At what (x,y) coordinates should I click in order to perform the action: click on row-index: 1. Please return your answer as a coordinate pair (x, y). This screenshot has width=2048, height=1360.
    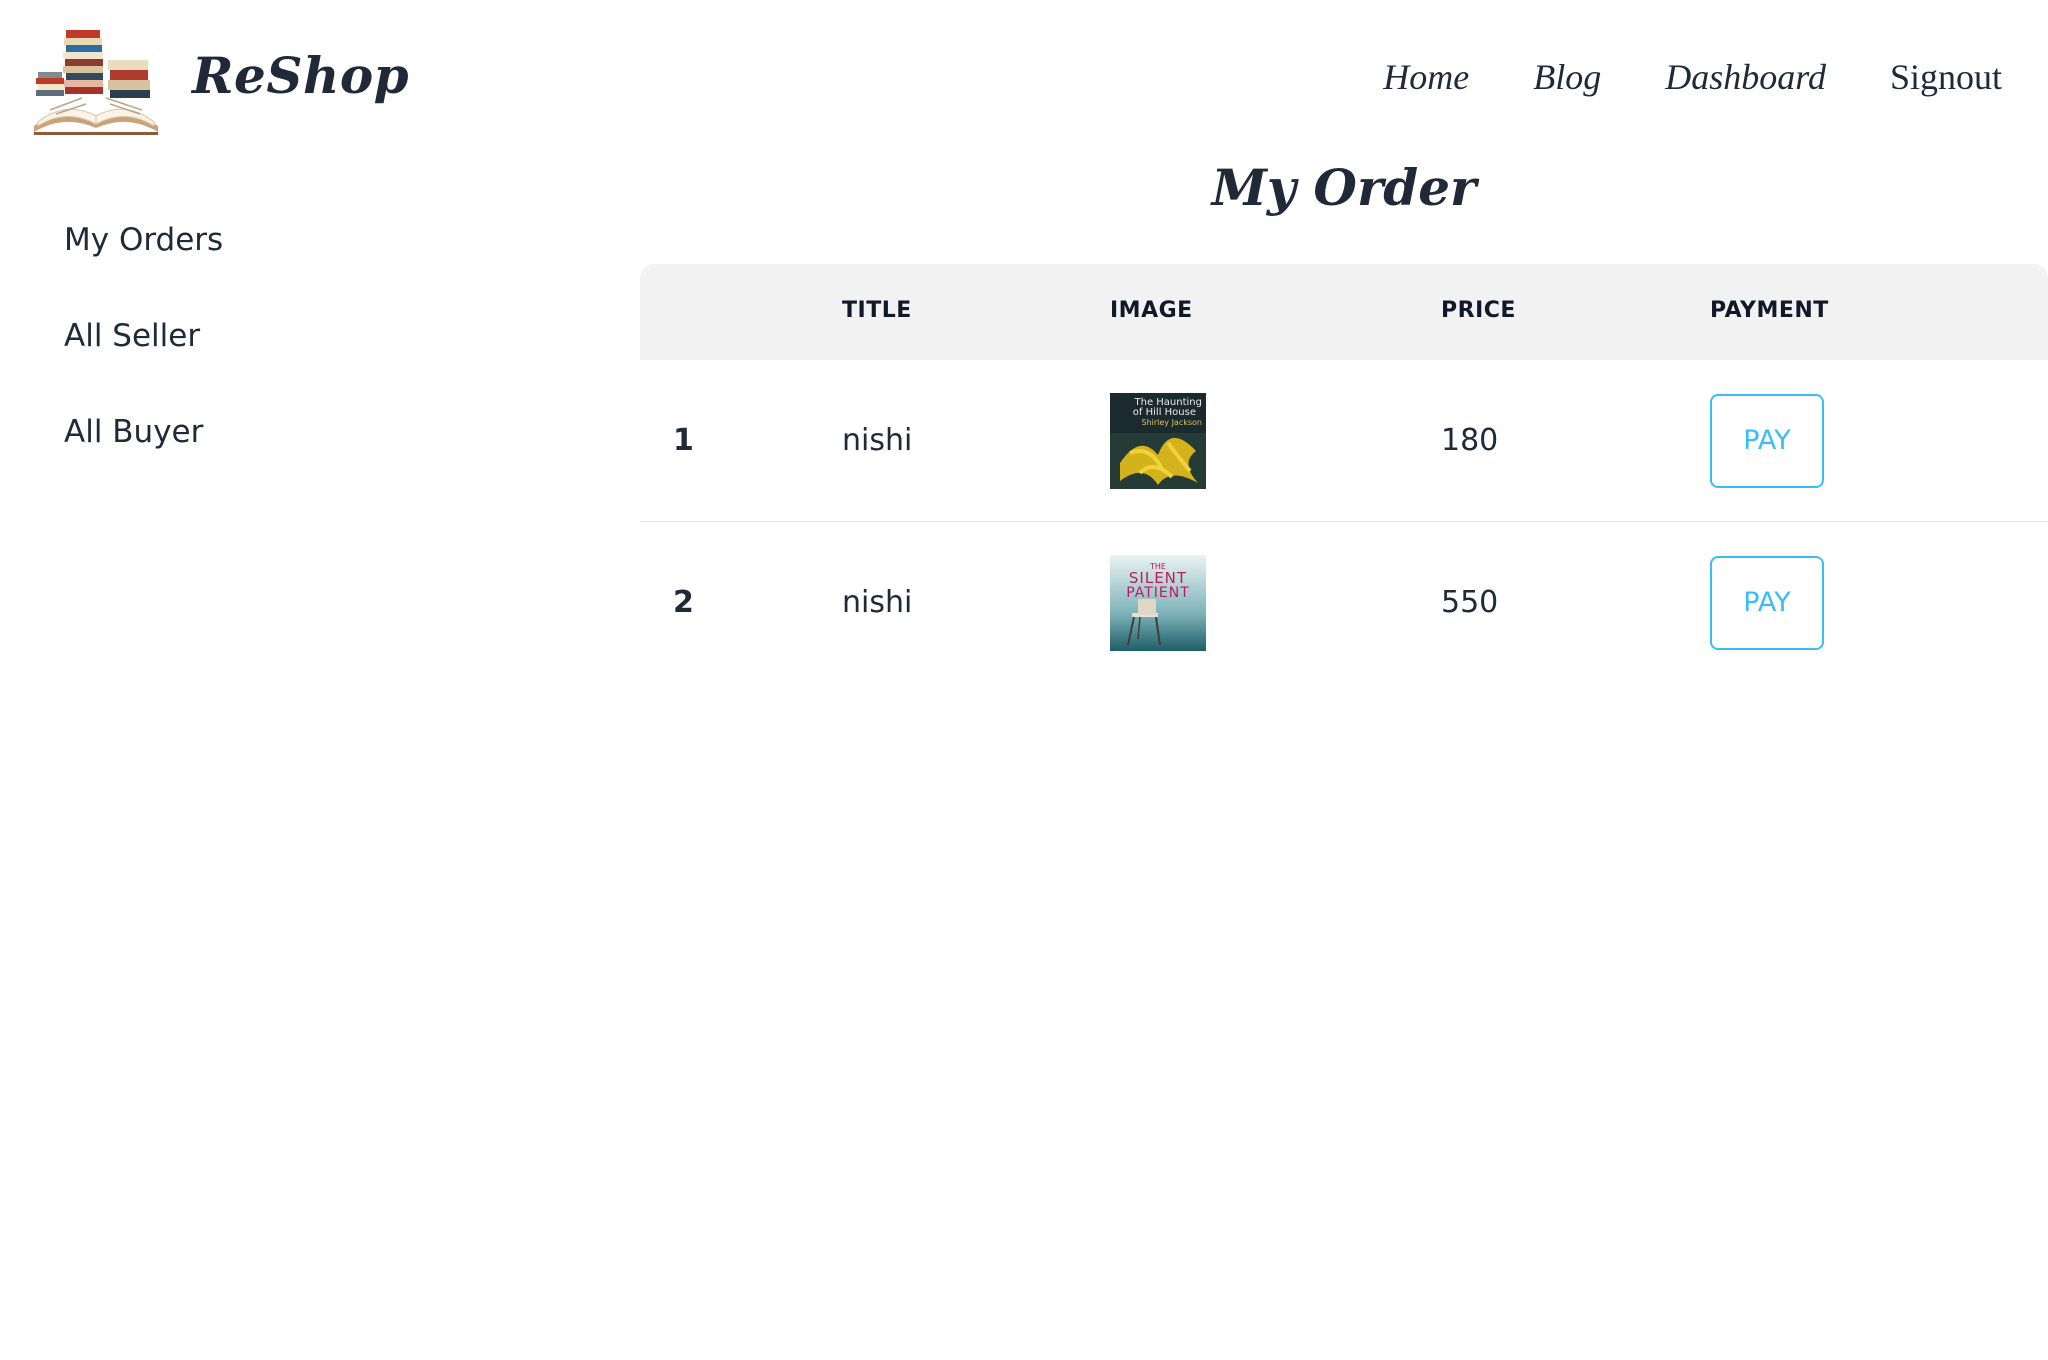
    Looking at the image, I should click on (683, 440).